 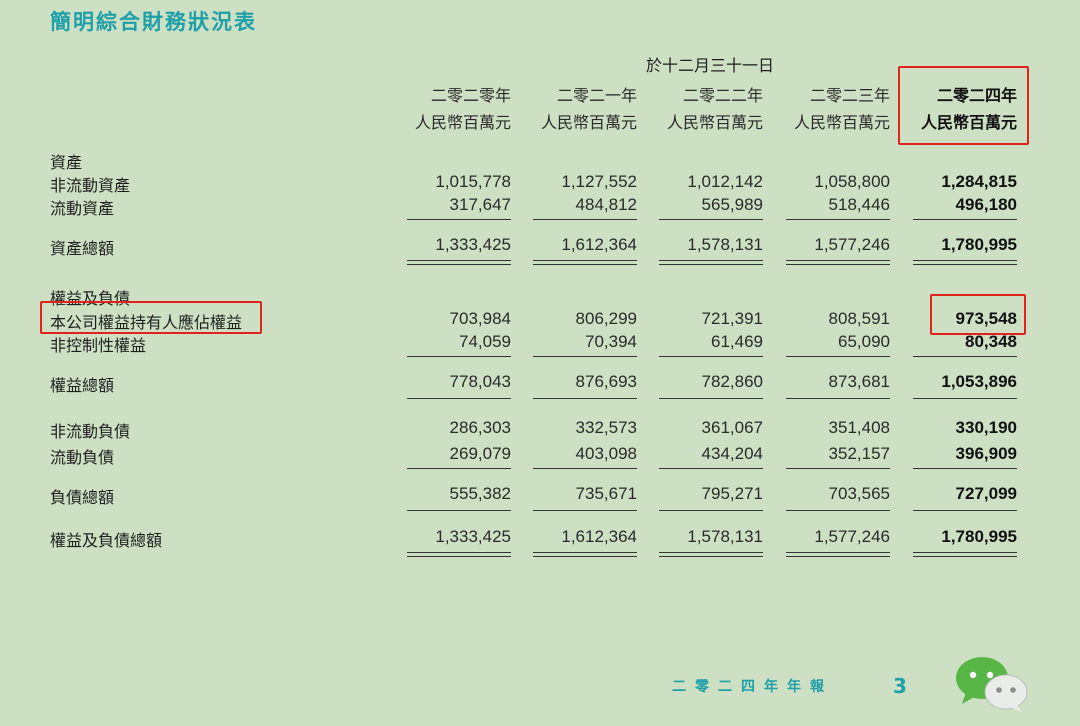 What do you see at coordinates (722, 95) in the screenshot?
I see `col-year: 二零二二年` at bounding box center [722, 95].